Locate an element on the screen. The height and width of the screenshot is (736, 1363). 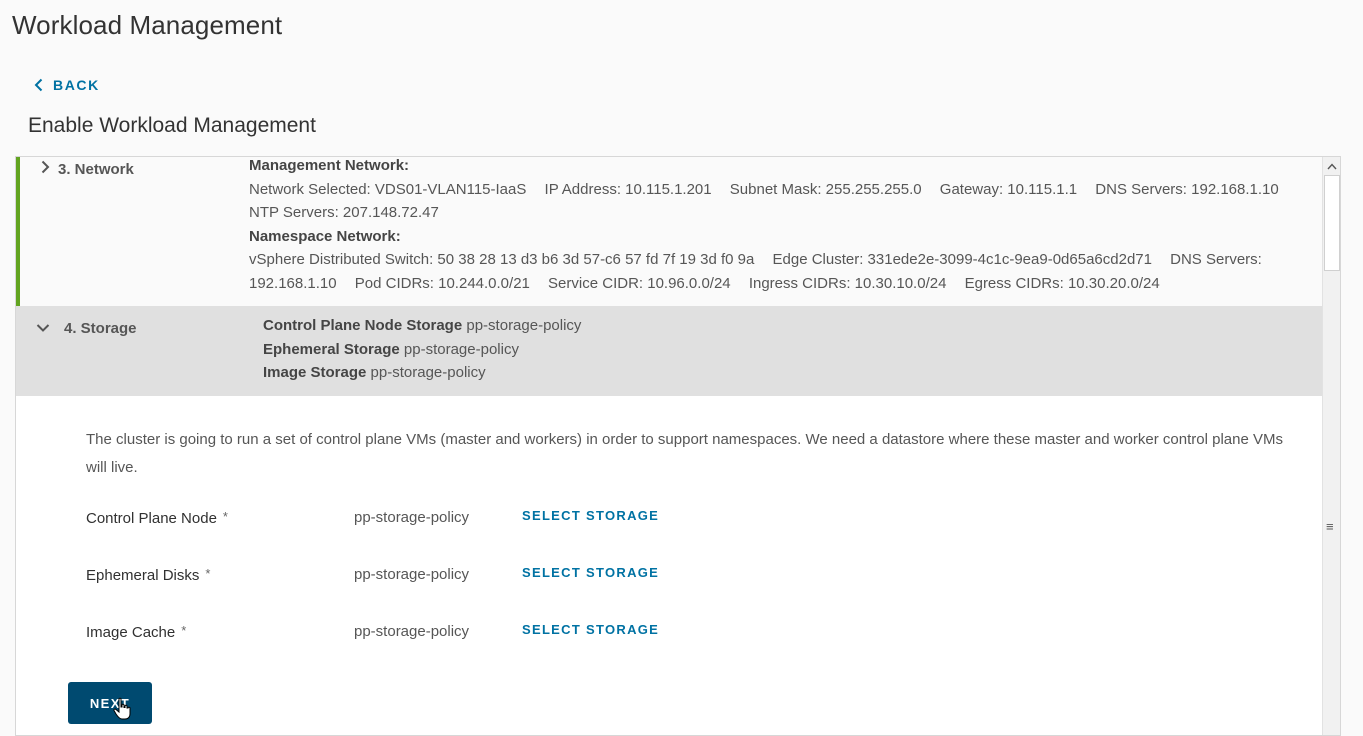
control-plane-node-label: Control Plane Node * is located at coordinates (157, 518).